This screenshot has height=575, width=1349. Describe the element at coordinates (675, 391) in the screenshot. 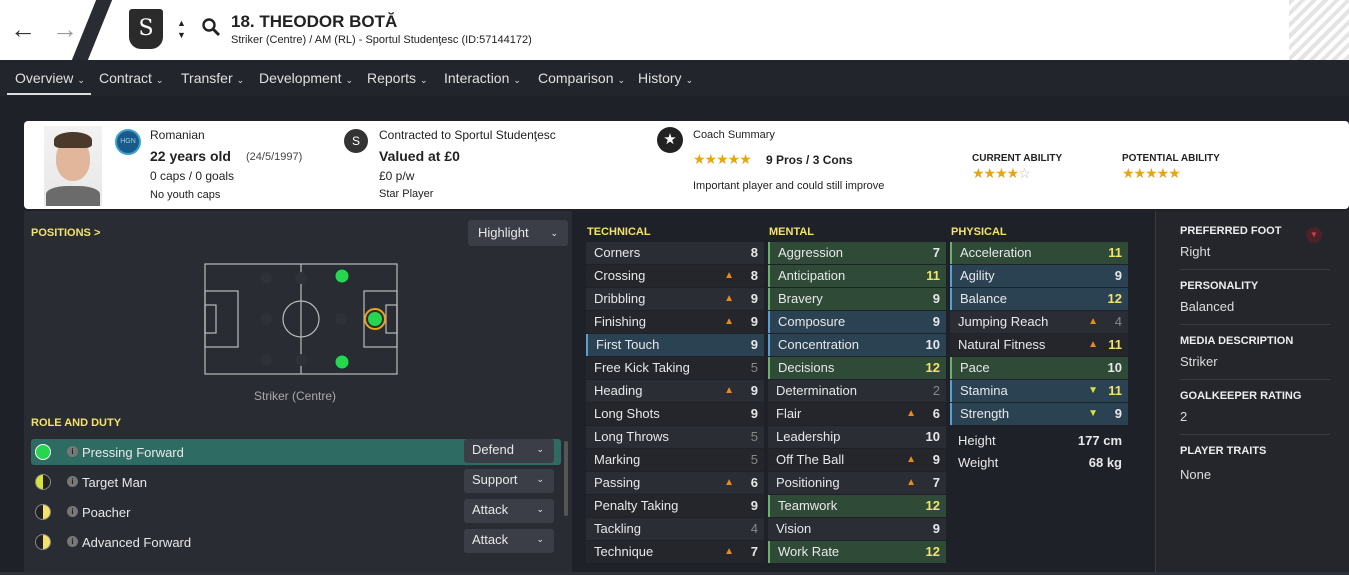

I see `attr-heading: Heading ▲ 9` at that location.